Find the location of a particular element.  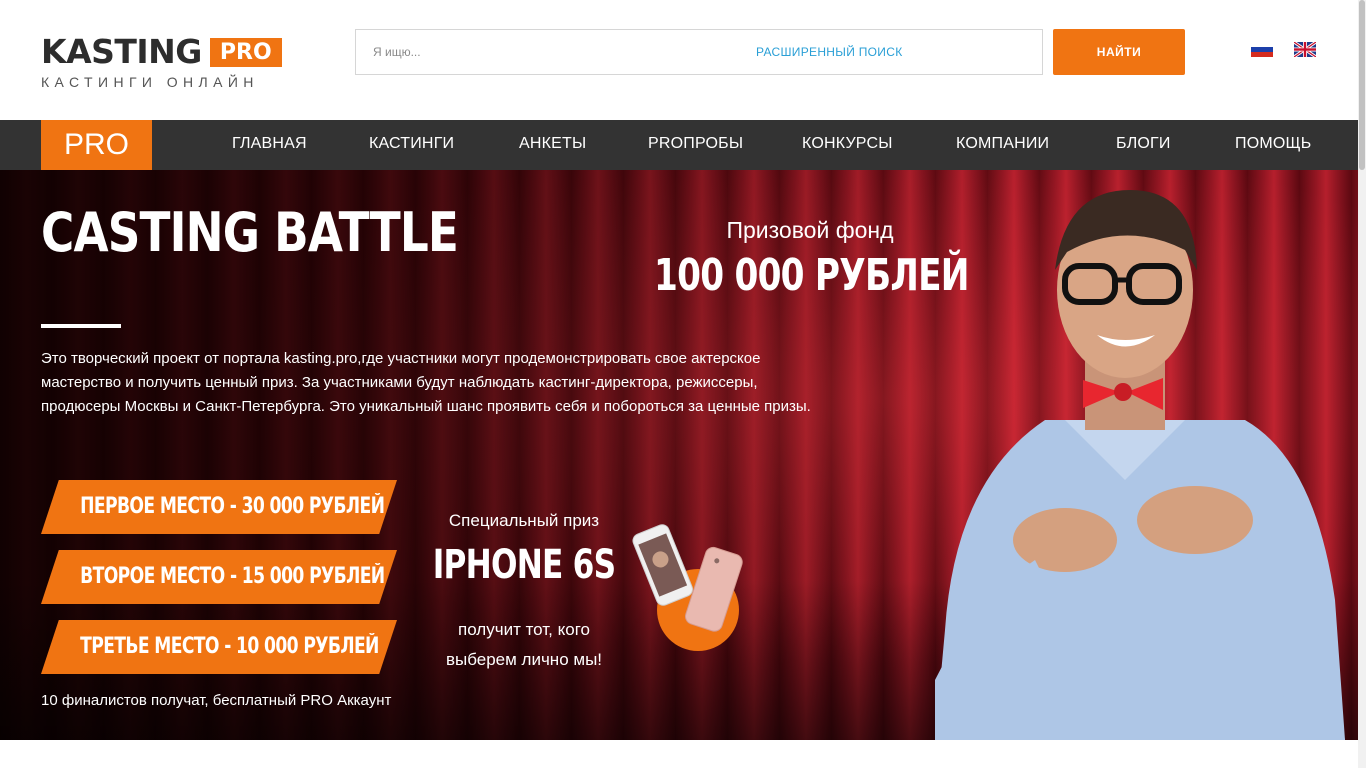

logo-pro-badge: PRO is located at coordinates (245, 52).